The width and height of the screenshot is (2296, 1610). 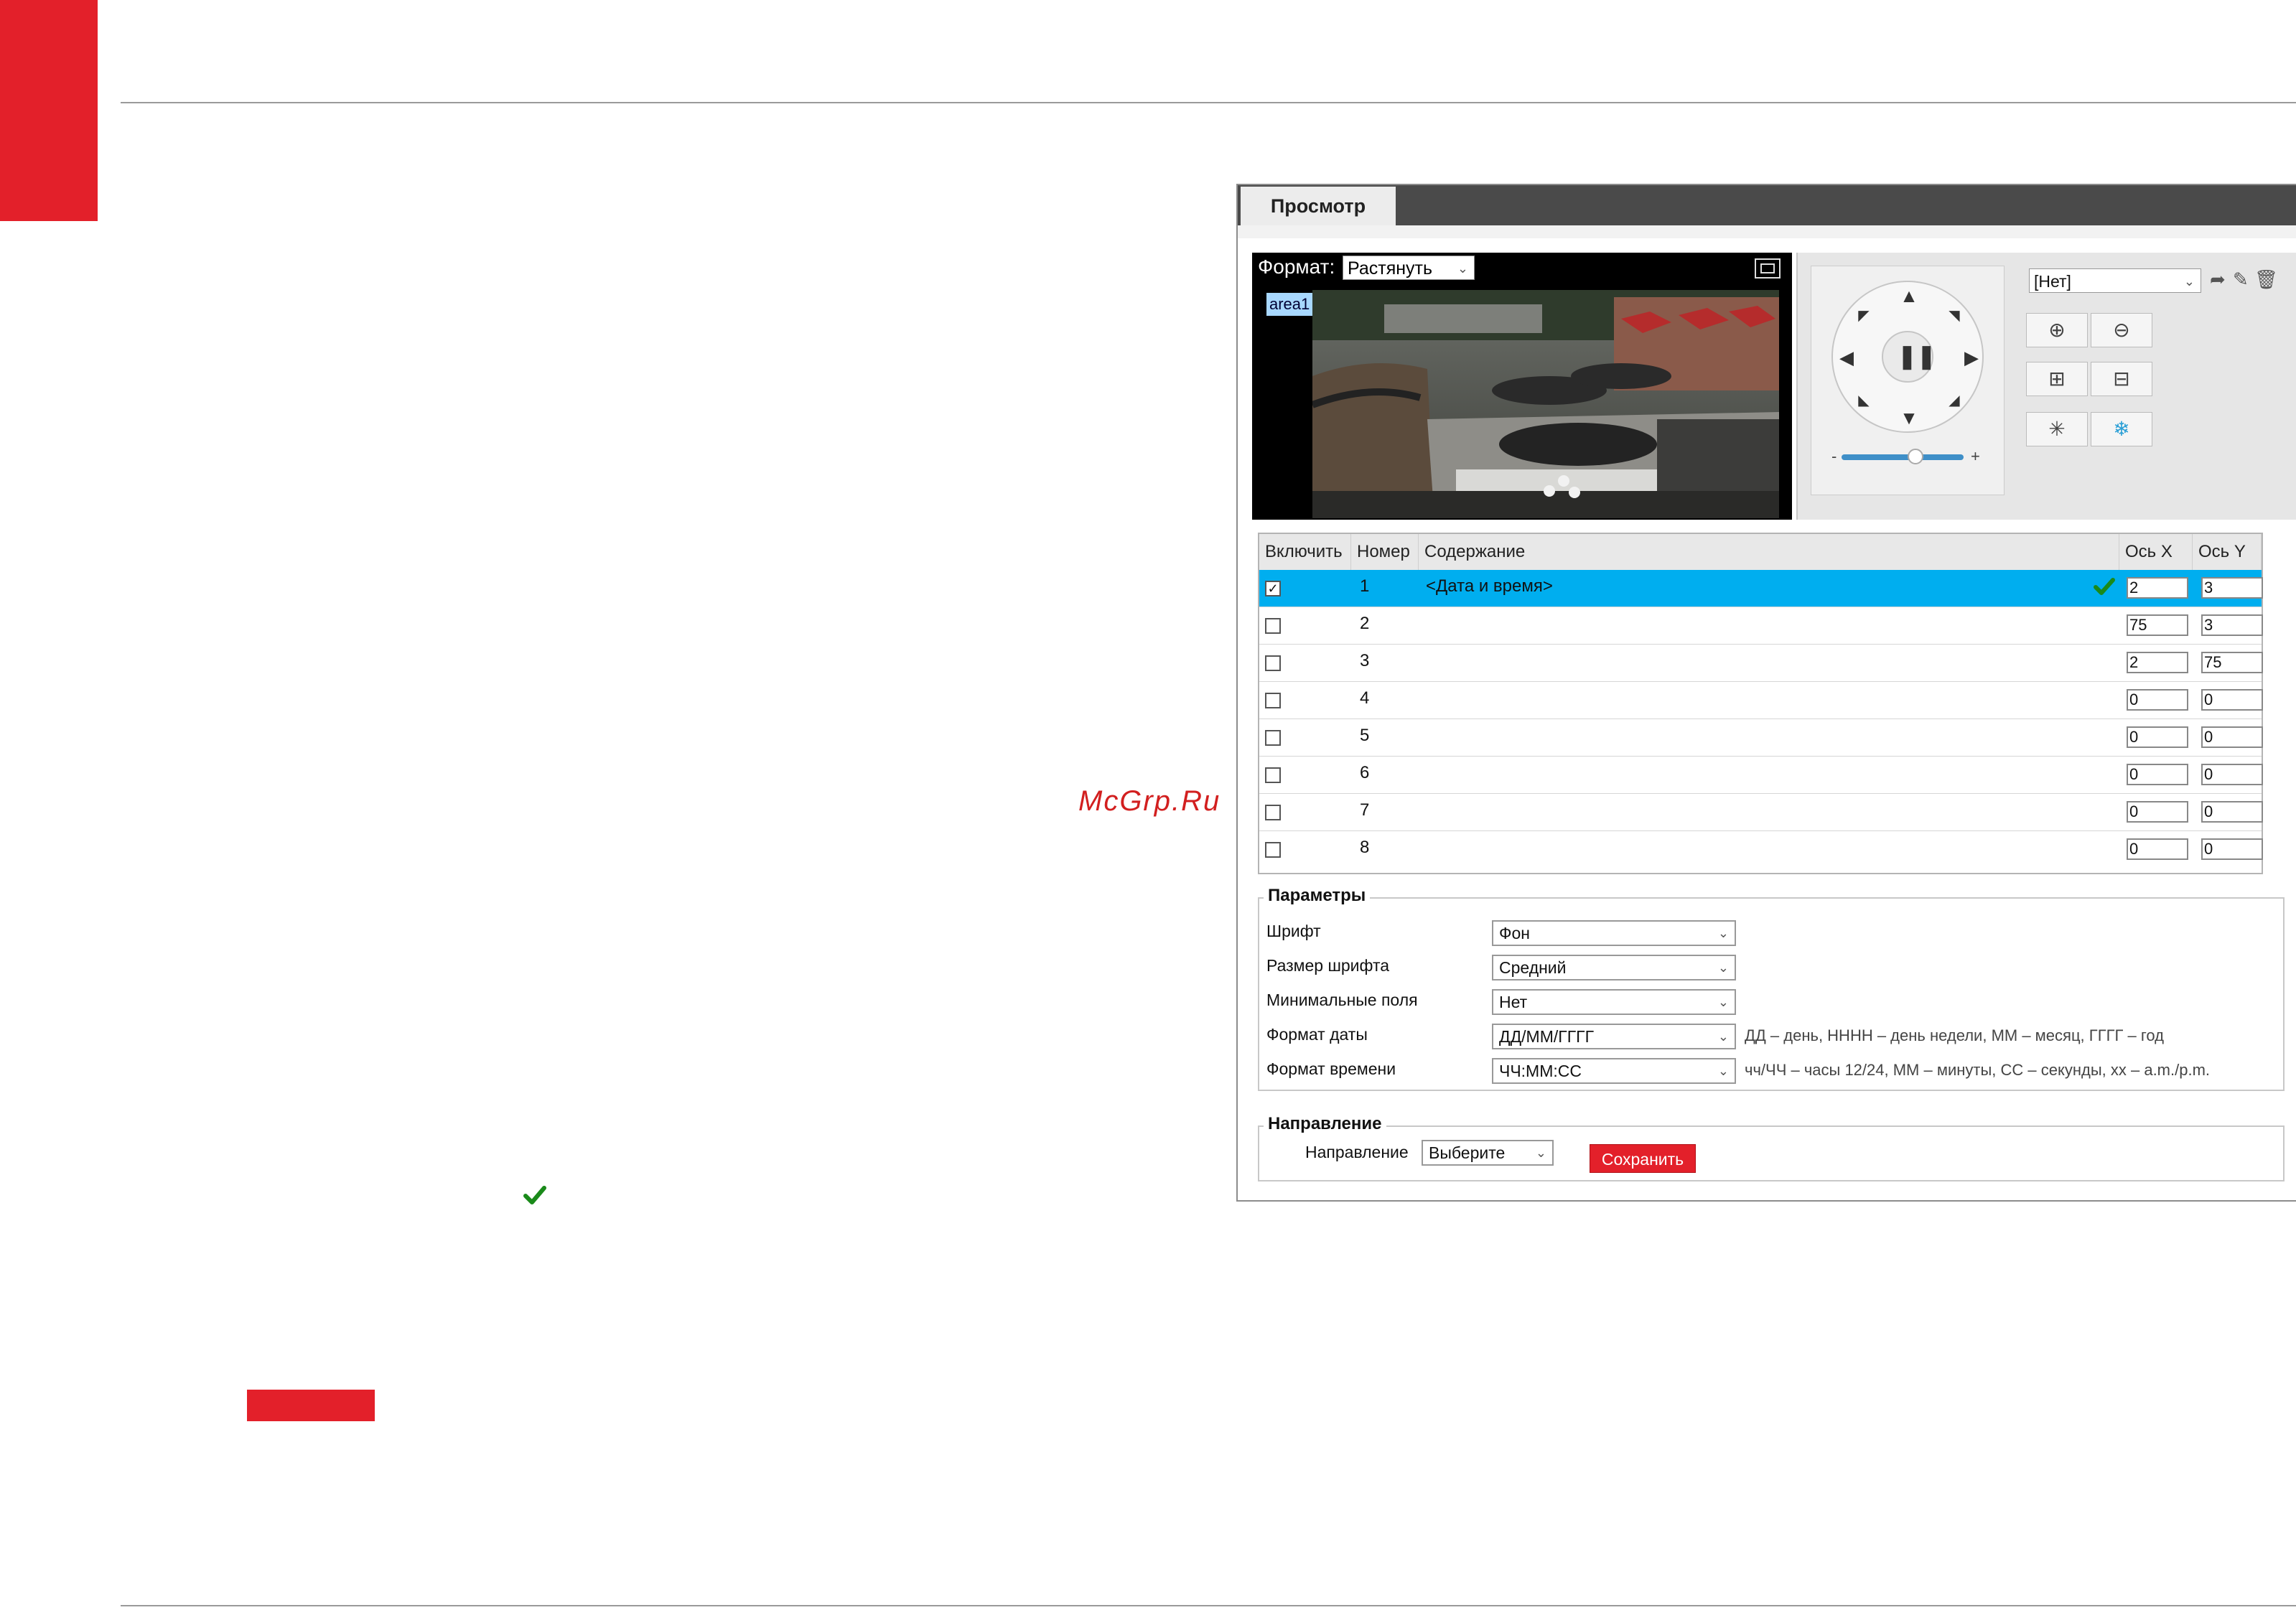 I want to click on font-label: Шрифт, so click(x=1293, y=931).